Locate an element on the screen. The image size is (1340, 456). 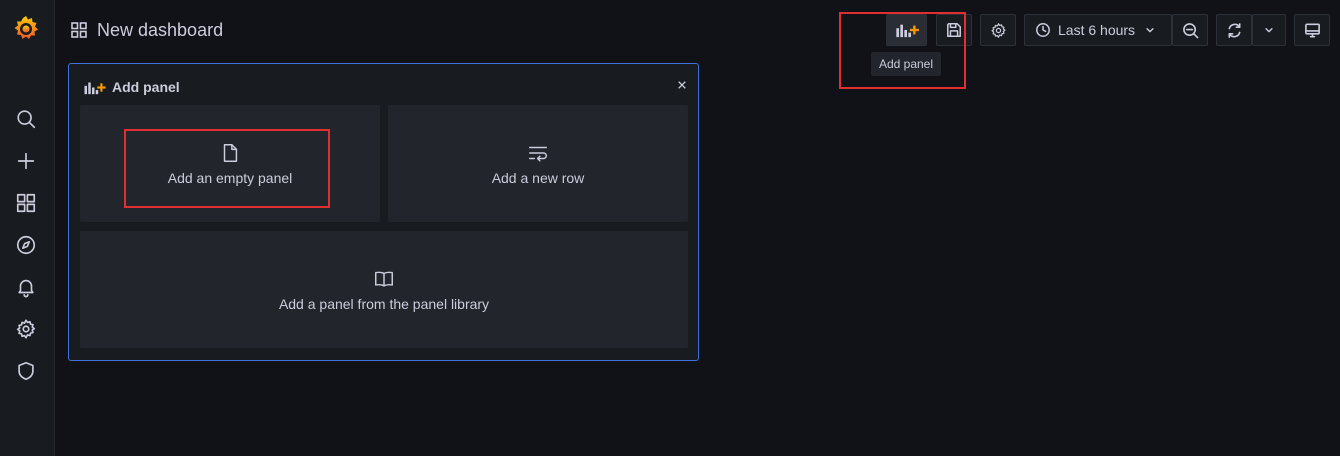
dashboard-grid-icon is located at coordinates (79, 30).